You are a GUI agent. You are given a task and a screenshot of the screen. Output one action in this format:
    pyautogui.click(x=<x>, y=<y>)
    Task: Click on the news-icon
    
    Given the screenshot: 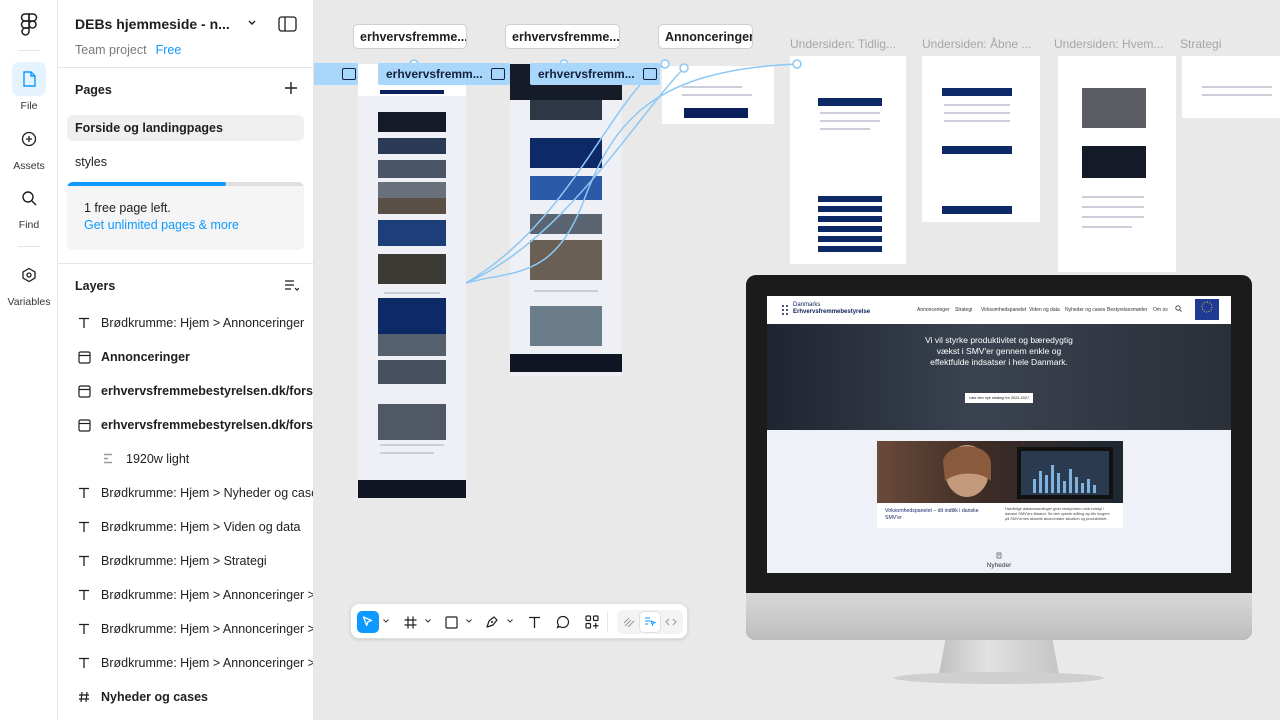 What is the action you would take?
    pyautogui.click(x=999, y=555)
    